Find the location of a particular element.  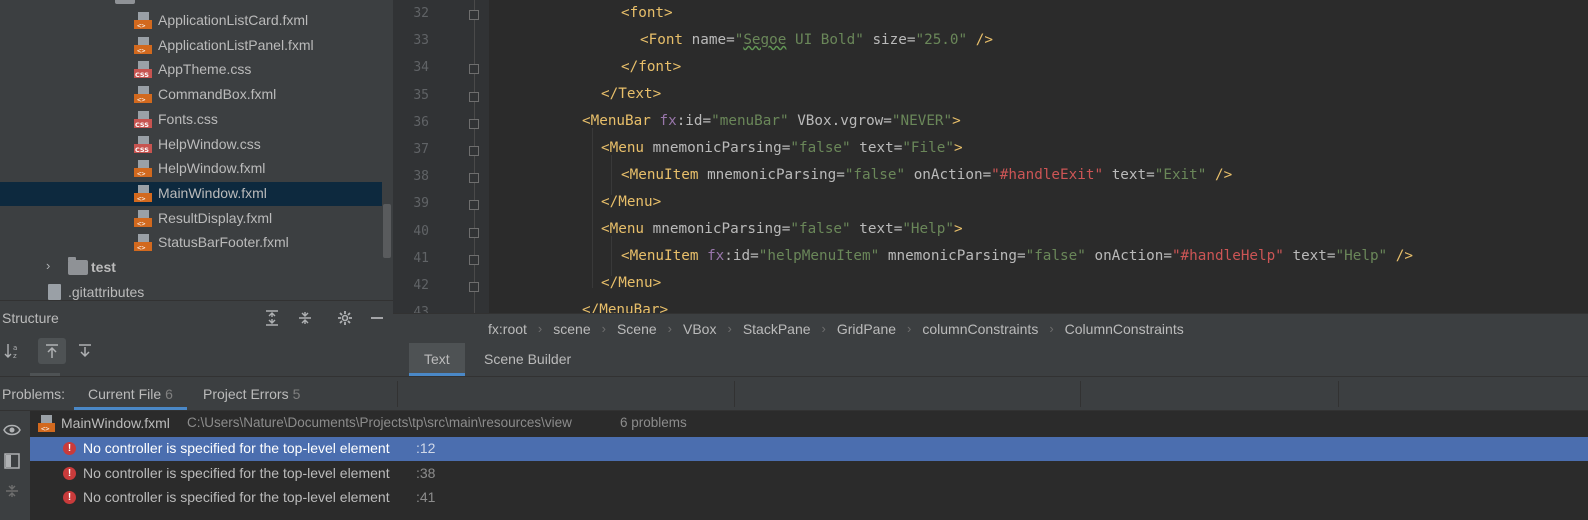

tab-project-errors-count: 5 is located at coordinates (296, 394).